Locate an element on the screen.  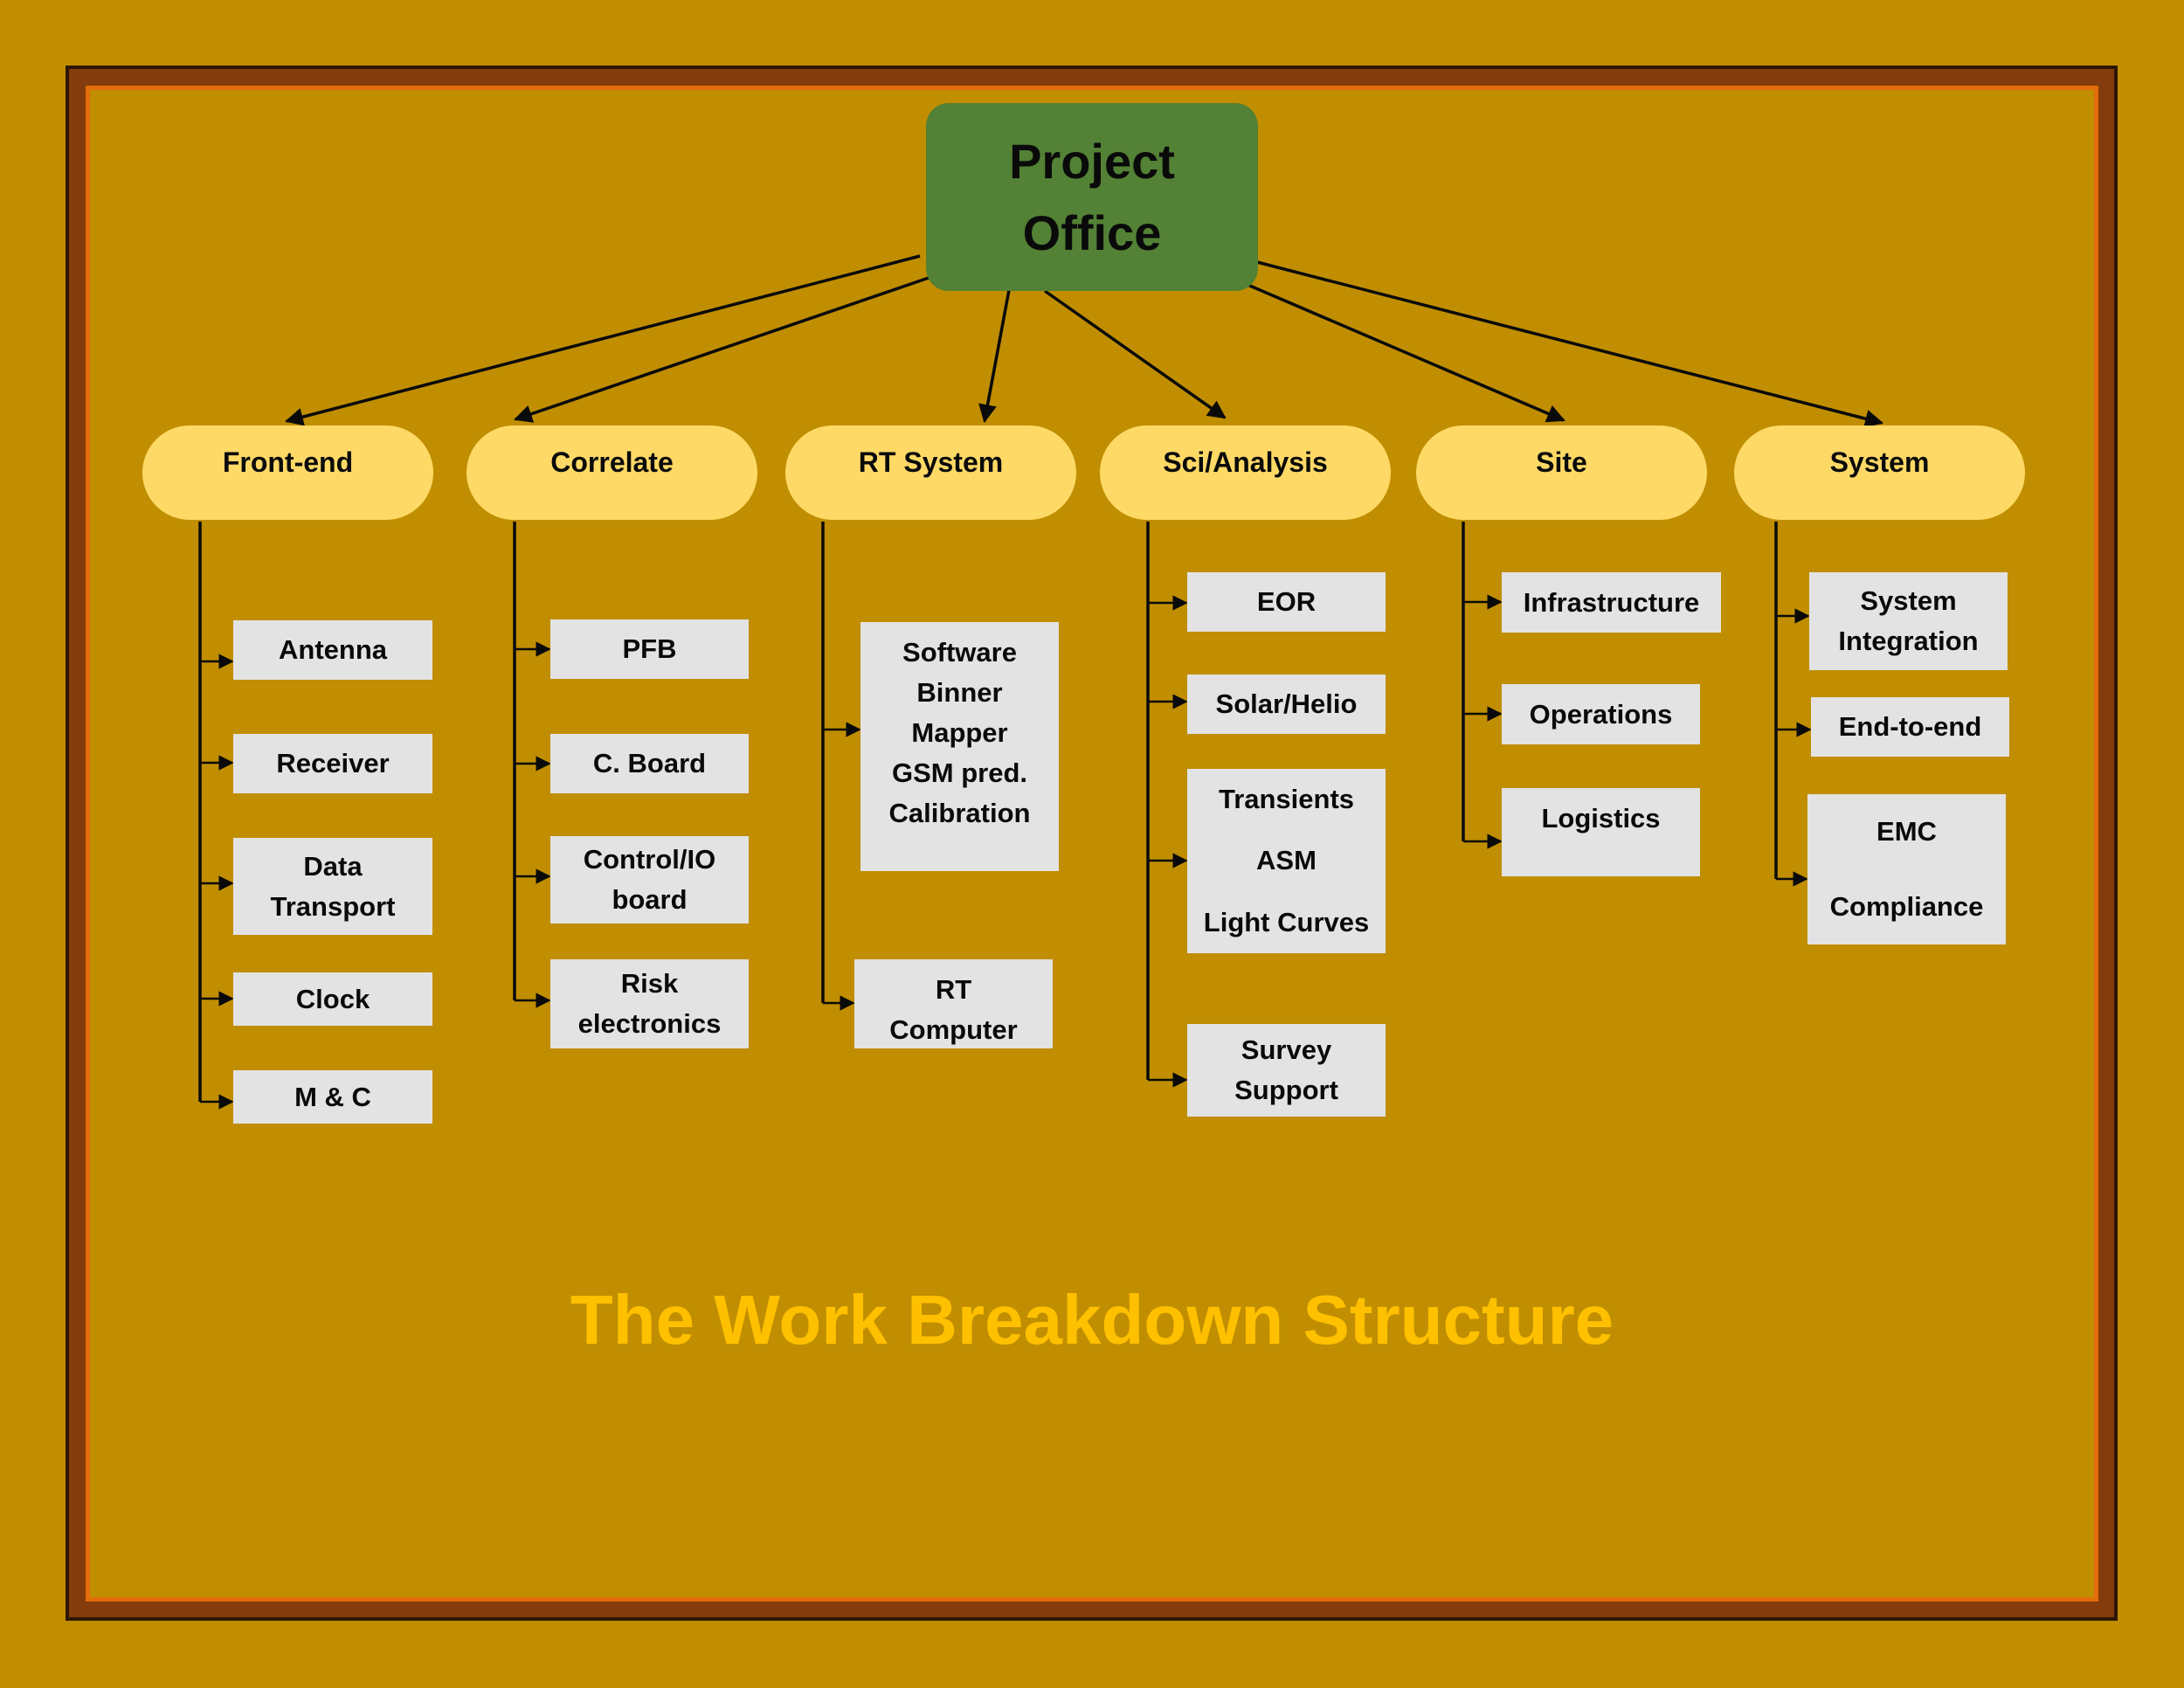
task-label: board is located at coordinates (650, 899).